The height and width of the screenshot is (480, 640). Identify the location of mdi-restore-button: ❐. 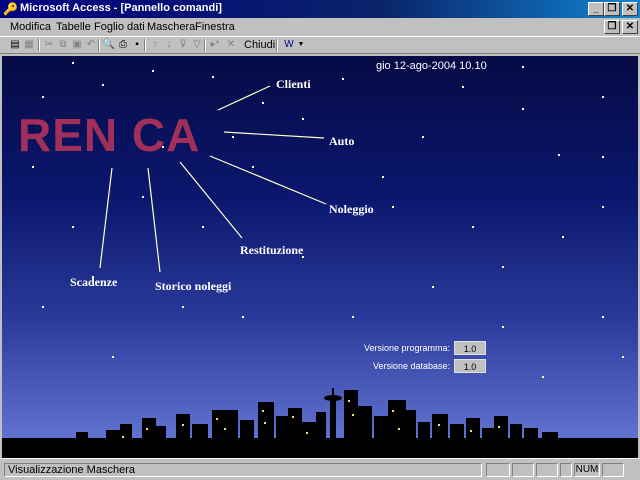
(612, 27).